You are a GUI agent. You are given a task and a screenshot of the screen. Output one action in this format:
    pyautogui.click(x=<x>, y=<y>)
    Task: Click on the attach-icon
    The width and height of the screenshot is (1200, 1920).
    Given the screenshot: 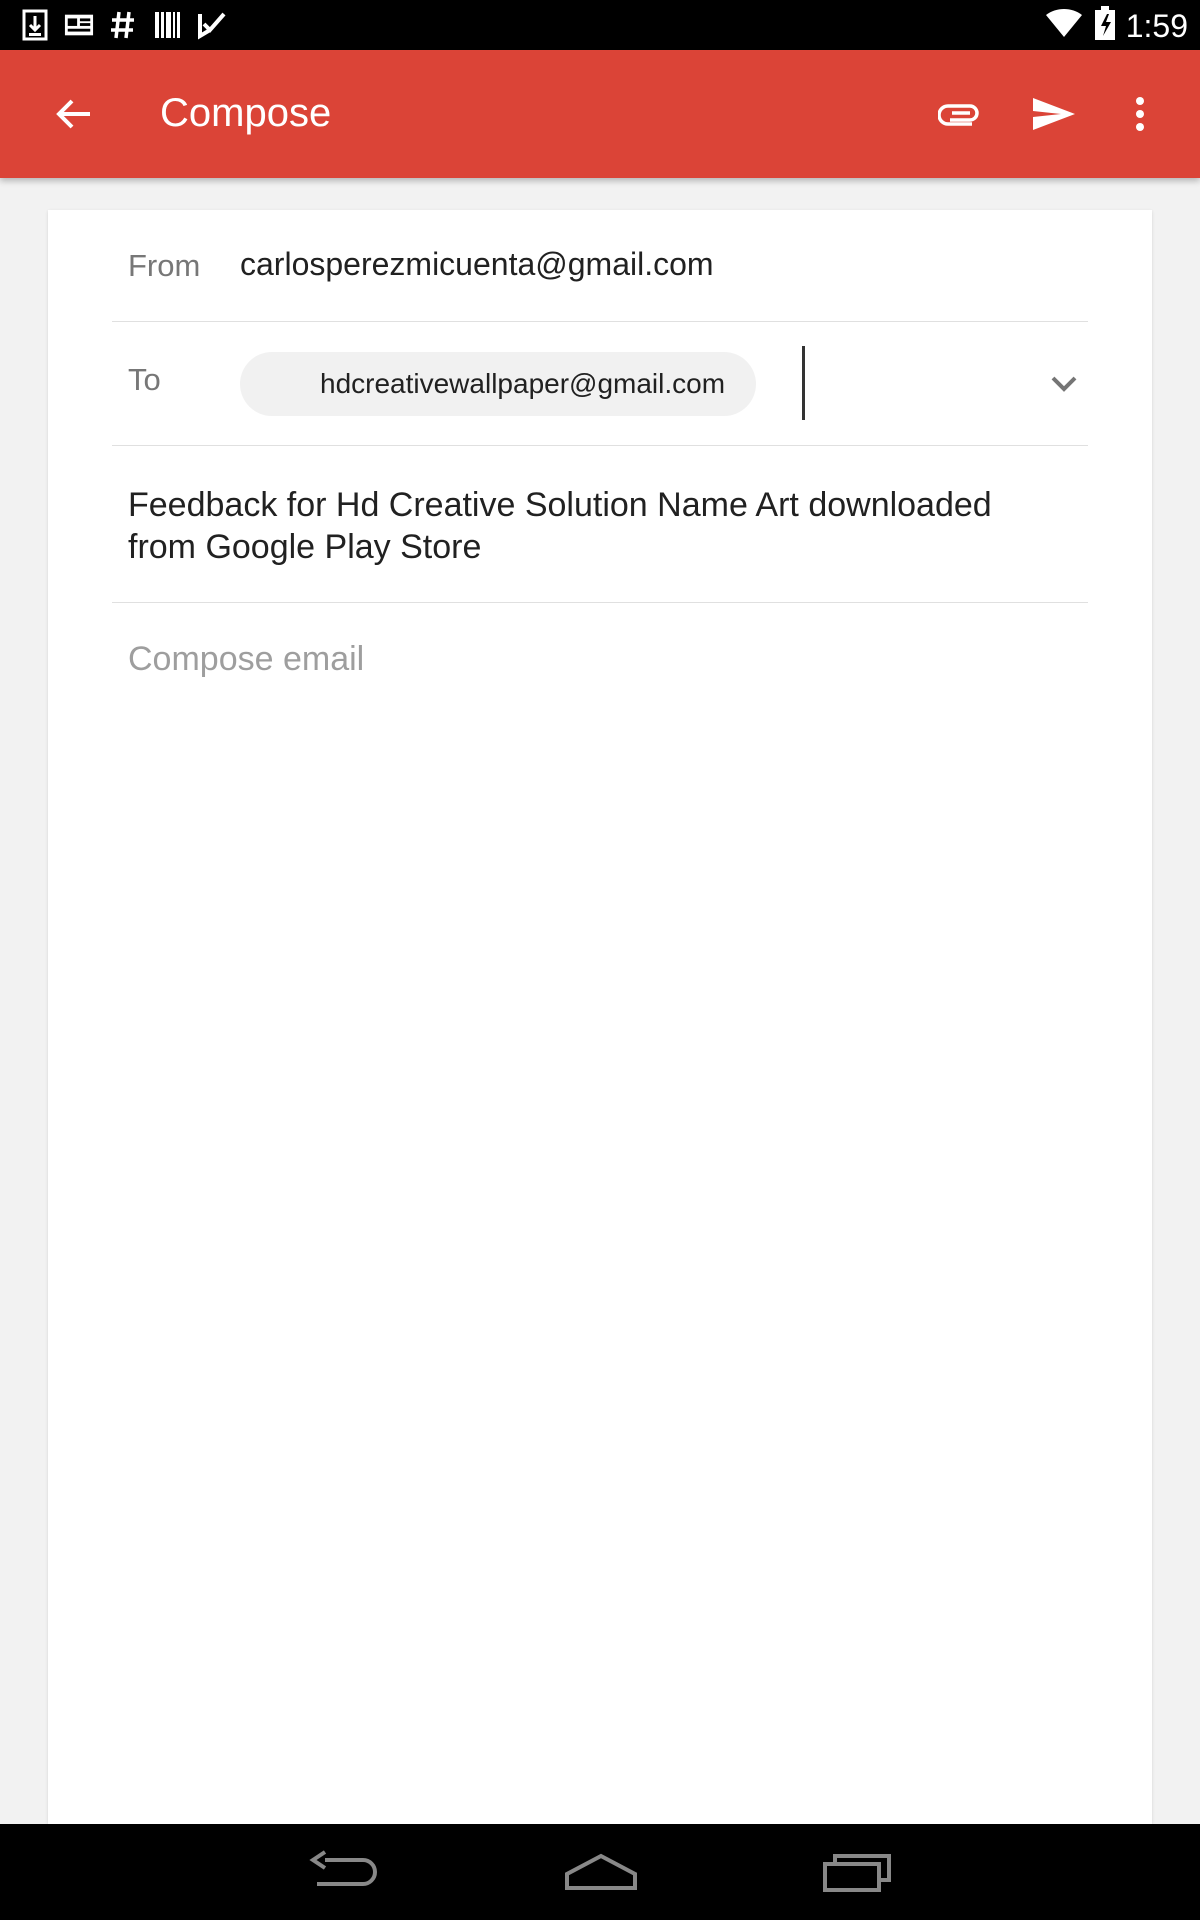 What is the action you would take?
    pyautogui.click(x=958, y=115)
    